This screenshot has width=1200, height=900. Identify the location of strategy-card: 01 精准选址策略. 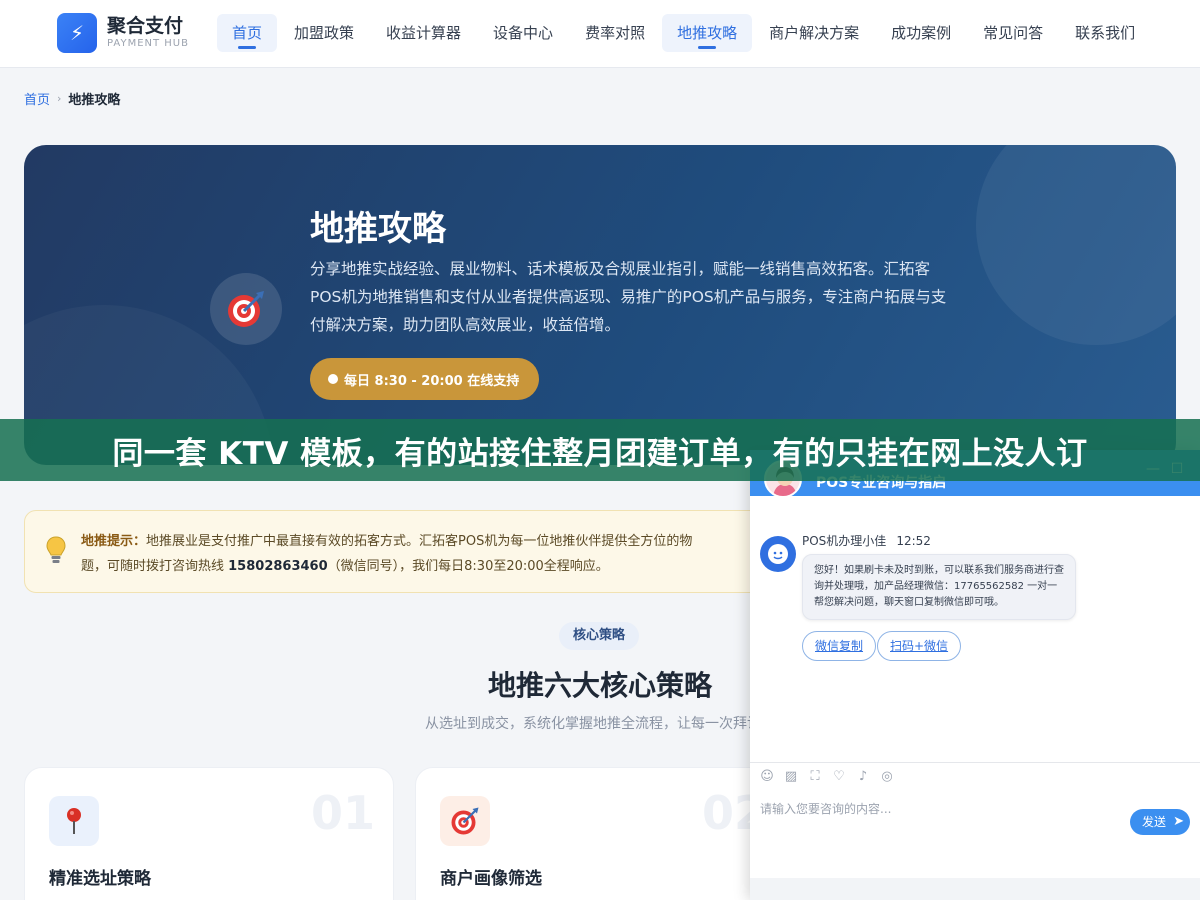
(209, 833).